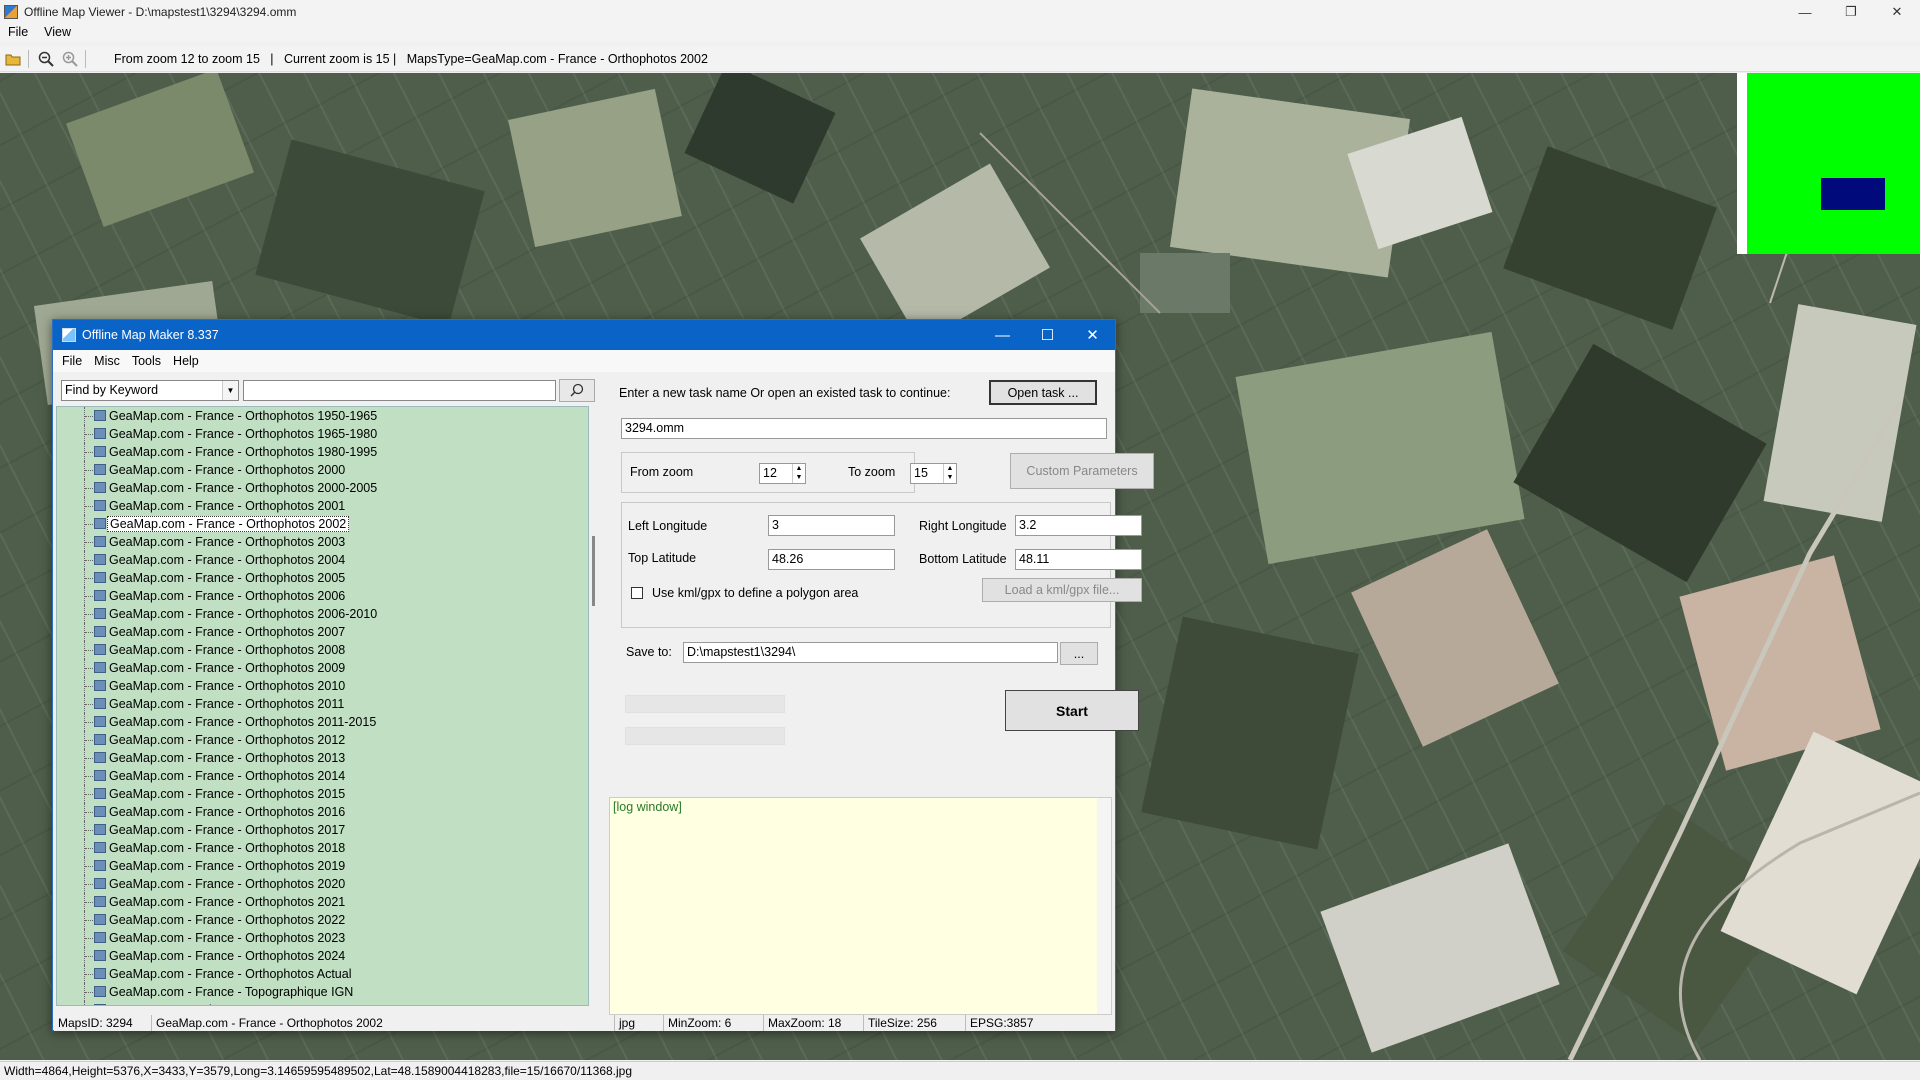  I want to click on tree-item: GeaMap.com - France - Orthophotos 2024, so click(322, 956).